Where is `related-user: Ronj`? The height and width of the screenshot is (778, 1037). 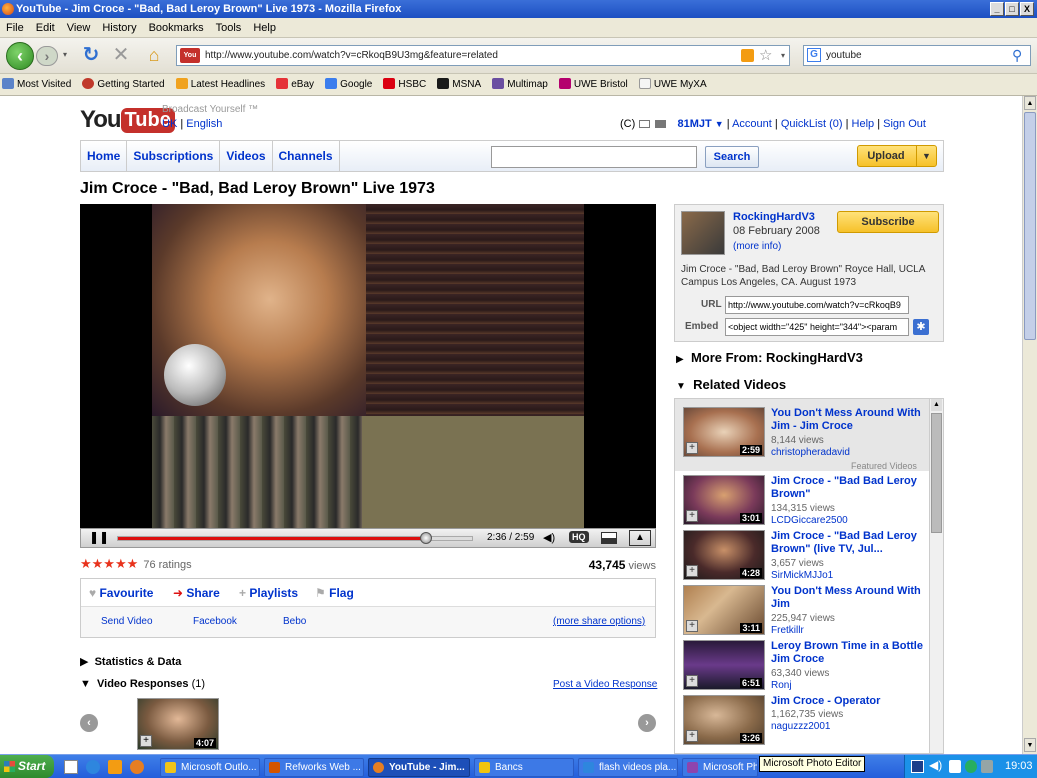
related-user: Ronj is located at coordinates (781, 685).